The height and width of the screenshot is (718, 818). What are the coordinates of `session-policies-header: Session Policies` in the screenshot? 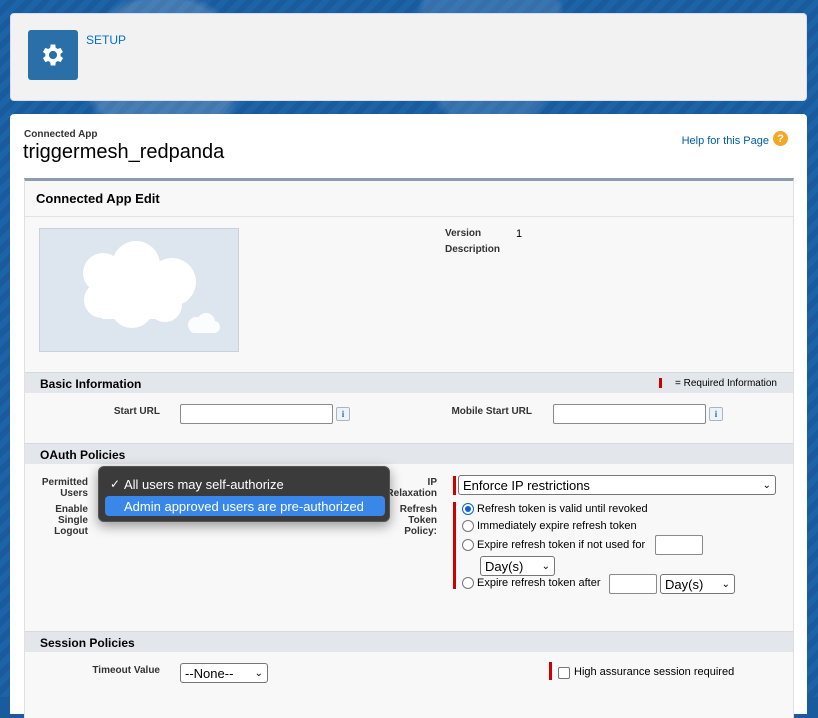 It's located at (409, 641).